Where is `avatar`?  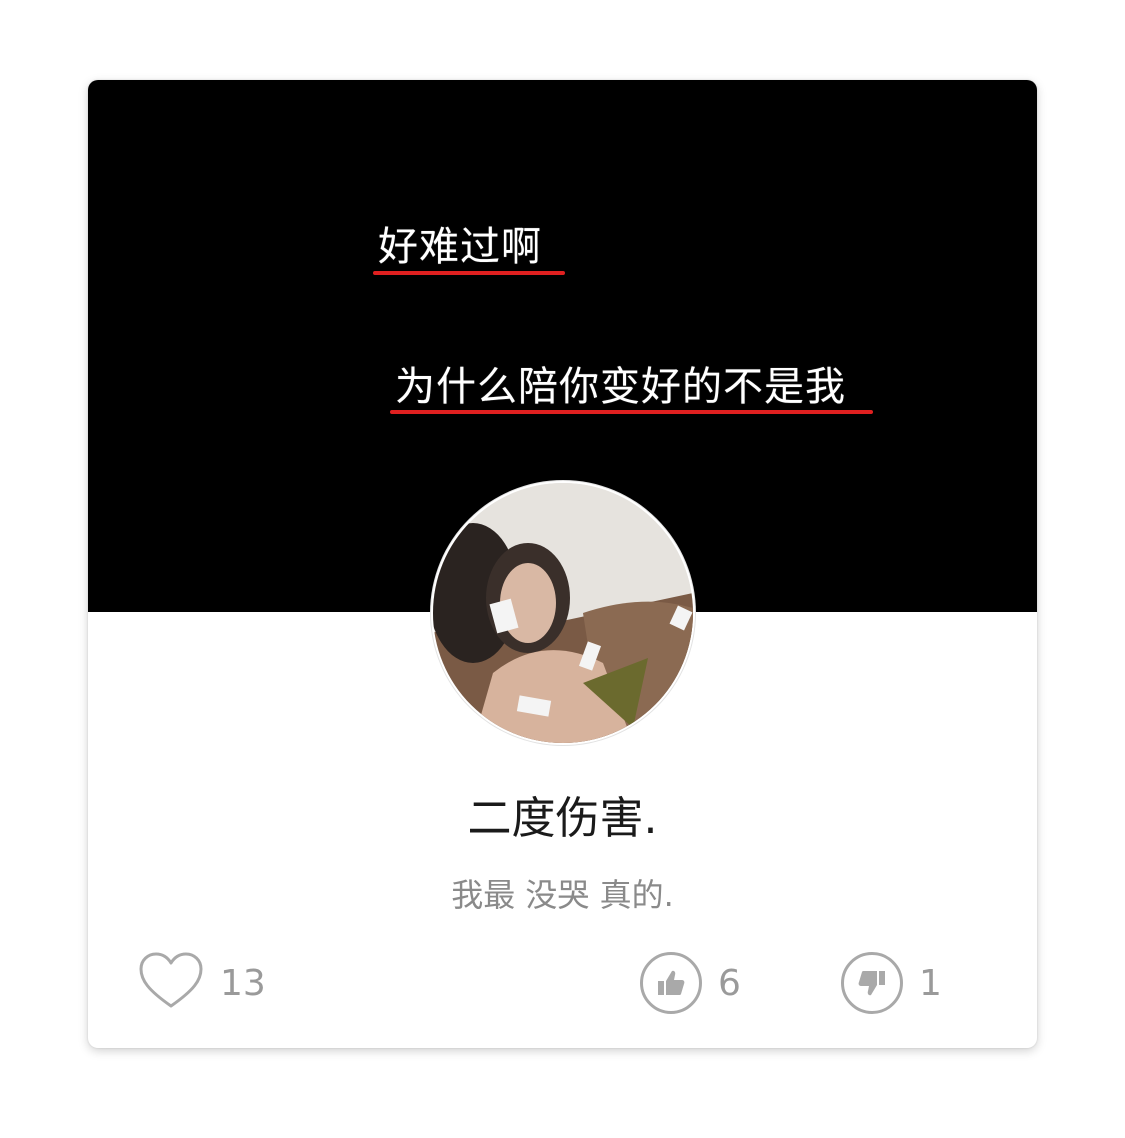 avatar is located at coordinates (563, 613).